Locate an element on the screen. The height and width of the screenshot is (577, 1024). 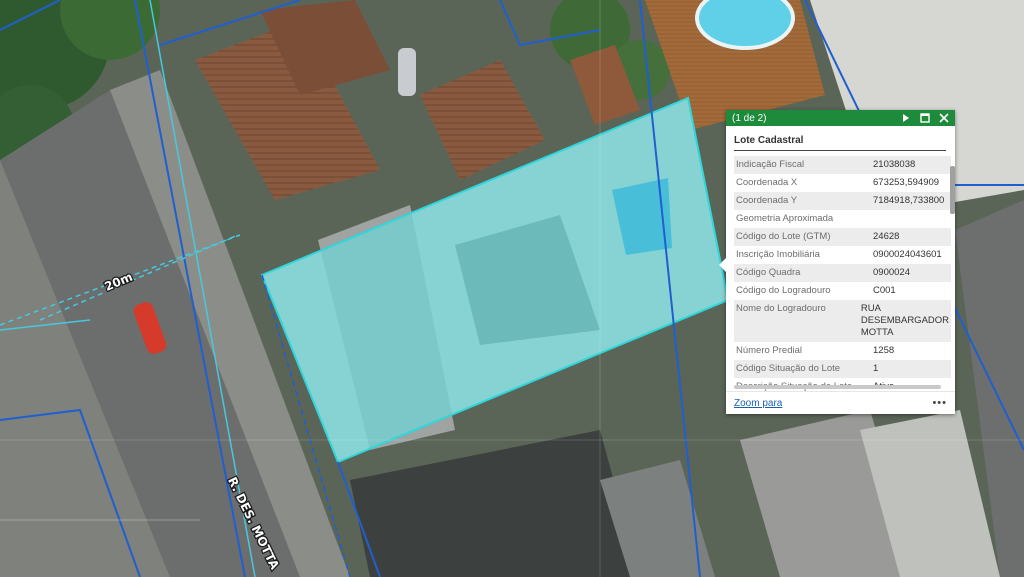
attribute-row: Código Quadra 0900024 is located at coordinates (842, 273).